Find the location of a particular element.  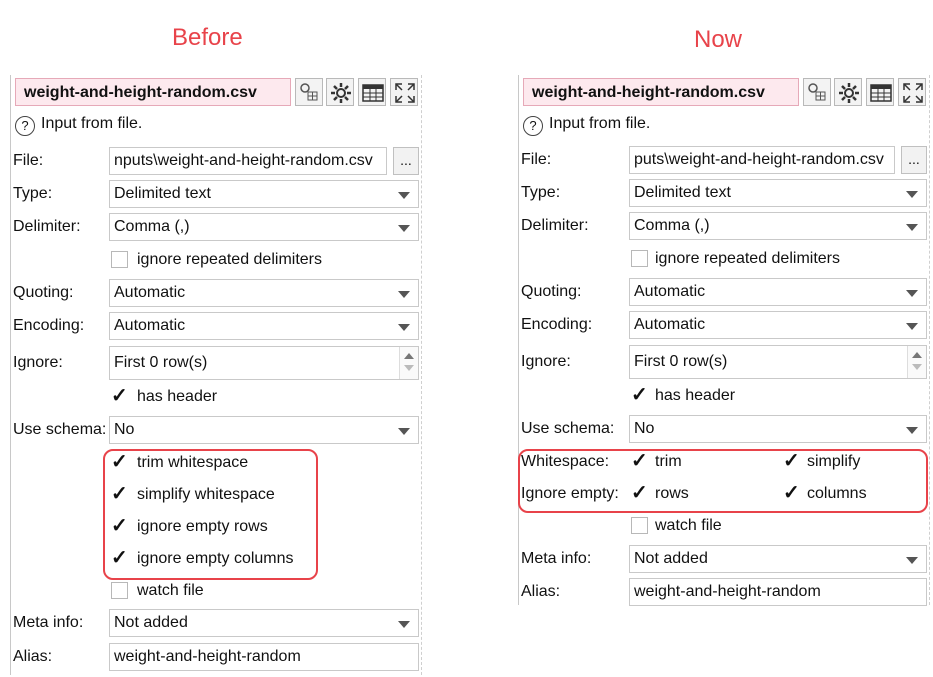

expand-icon is located at coordinates (405, 93).